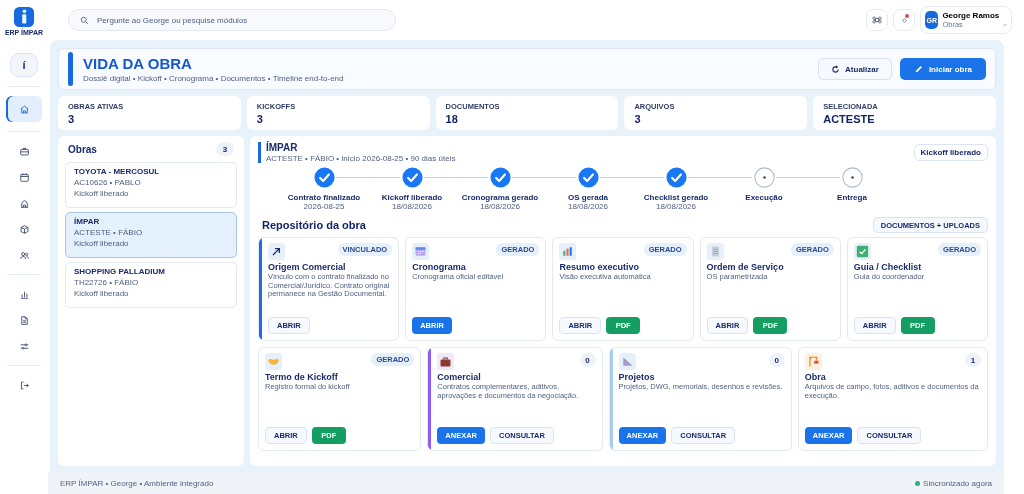 Image resolution: width=1024 pixels, height=494 pixels. Describe the element at coordinates (412, 197) in the screenshot. I see `step-label: Kickoff liberado` at that location.